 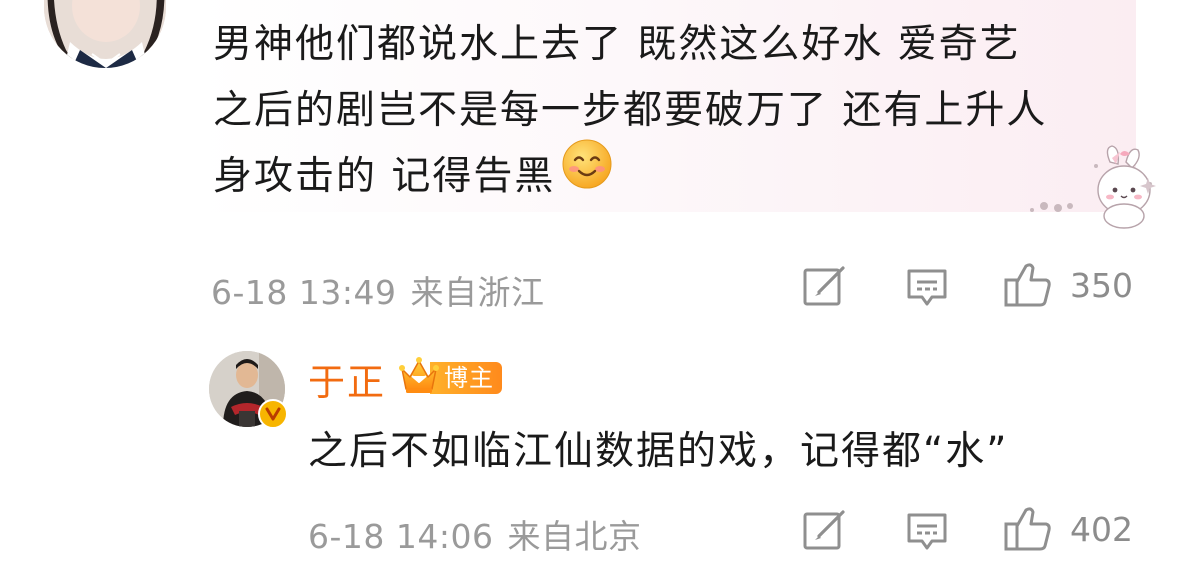 I want to click on reply-repost-button, so click(x=825, y=530).